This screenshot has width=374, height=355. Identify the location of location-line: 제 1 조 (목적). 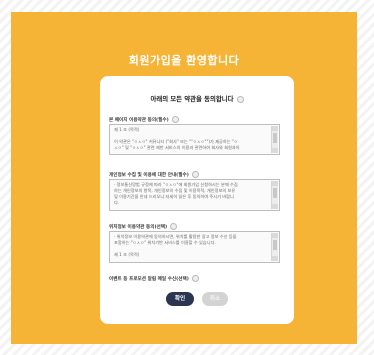
(127, 254).